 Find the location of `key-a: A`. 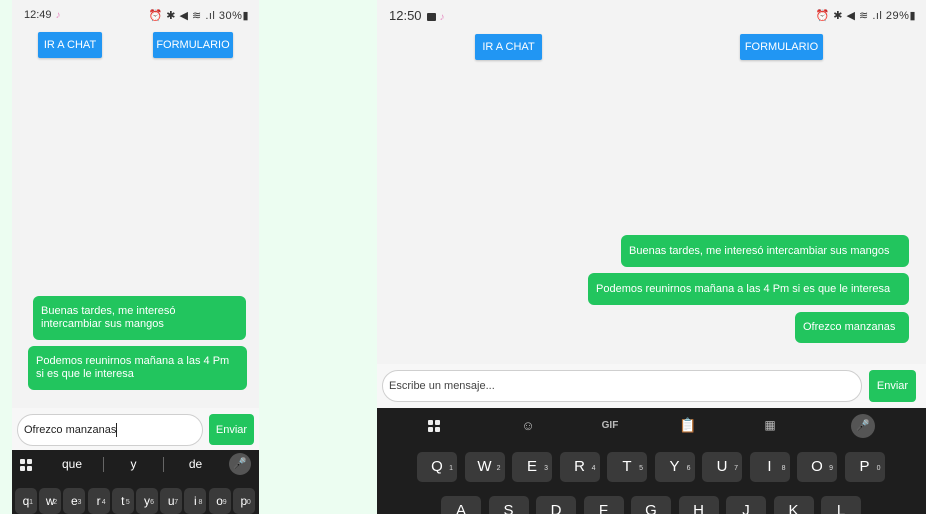

key-a: A is located at coordinates (461, 505).